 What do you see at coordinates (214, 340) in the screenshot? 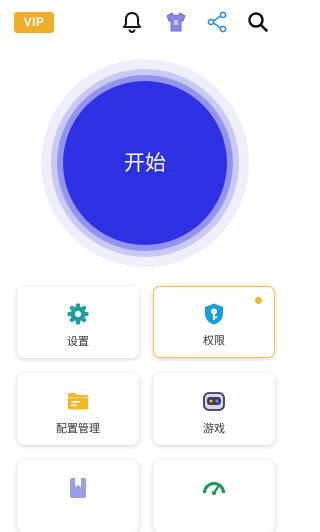
I see `tile-permissions-label: 权限` at bounding box center [214, 340].